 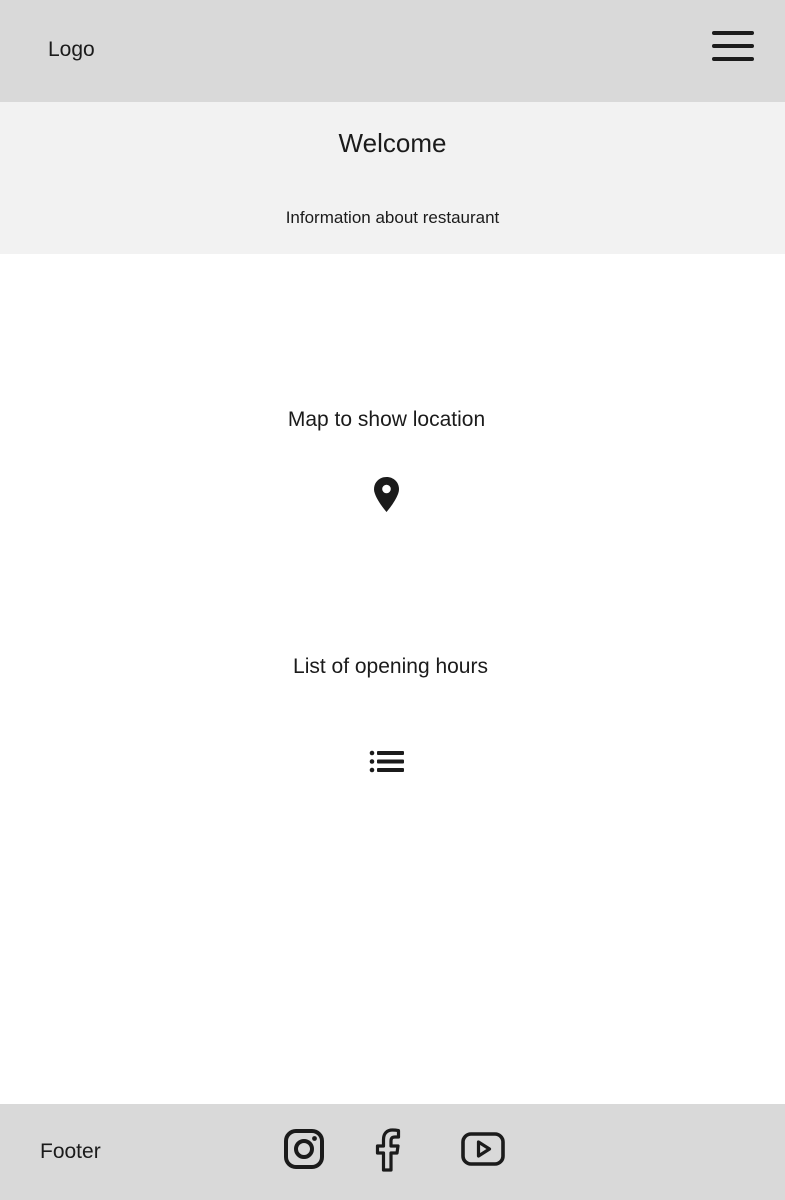 I want to click on hamburger-menu-icon, so click(x=733, y=47).